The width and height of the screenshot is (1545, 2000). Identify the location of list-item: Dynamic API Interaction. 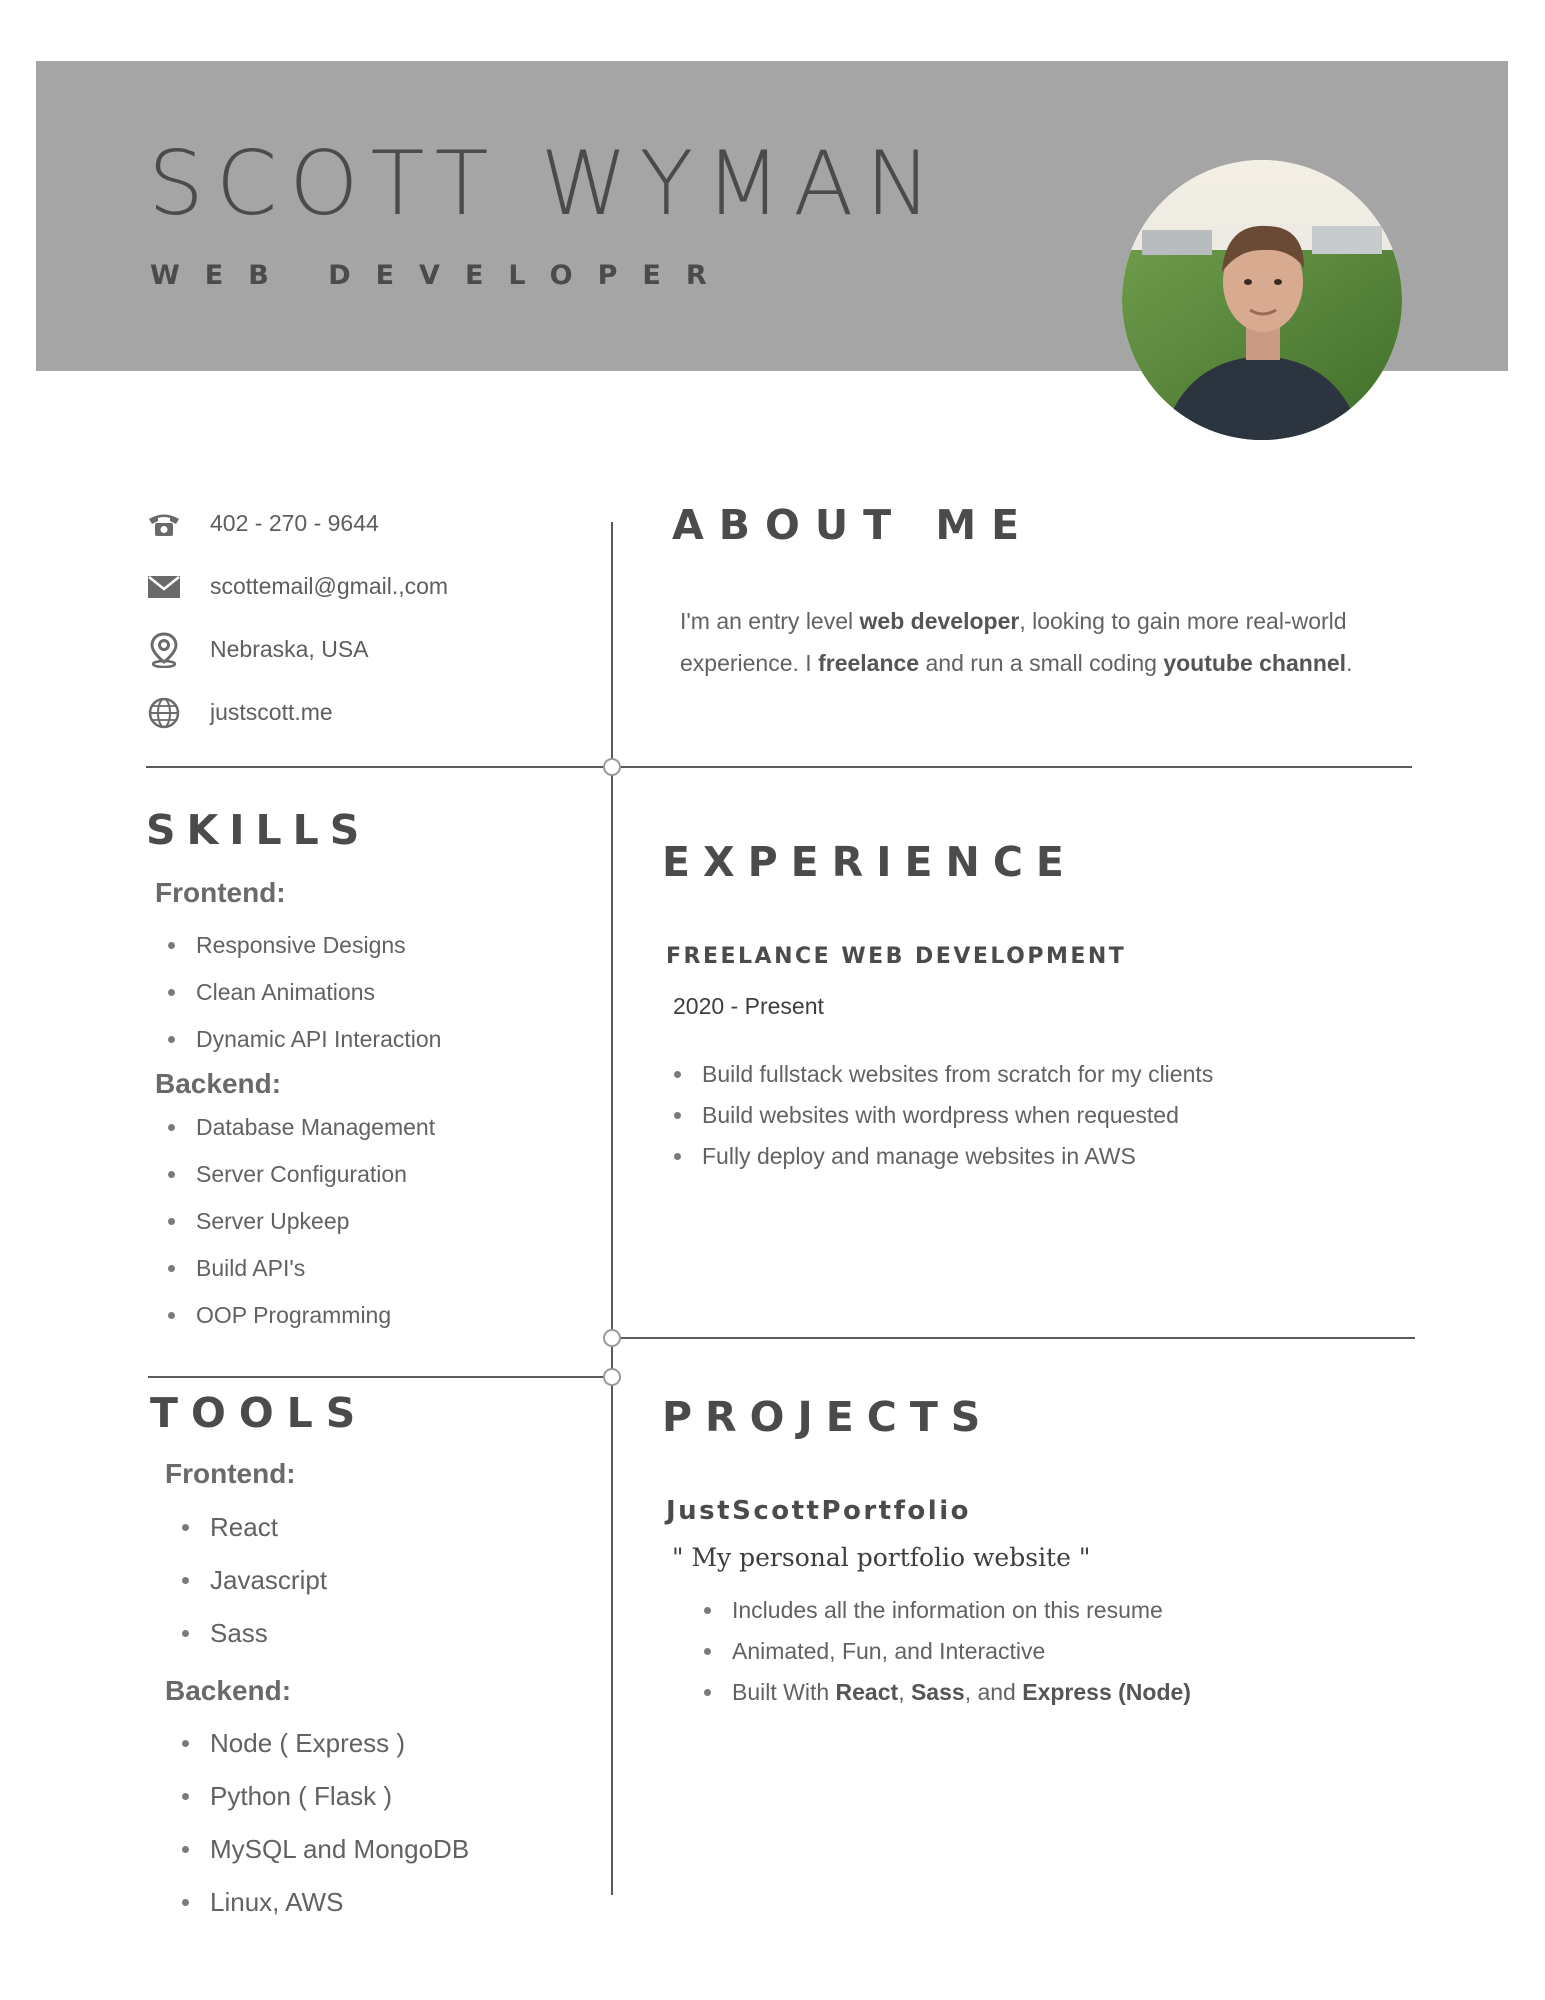
(304, 1039).